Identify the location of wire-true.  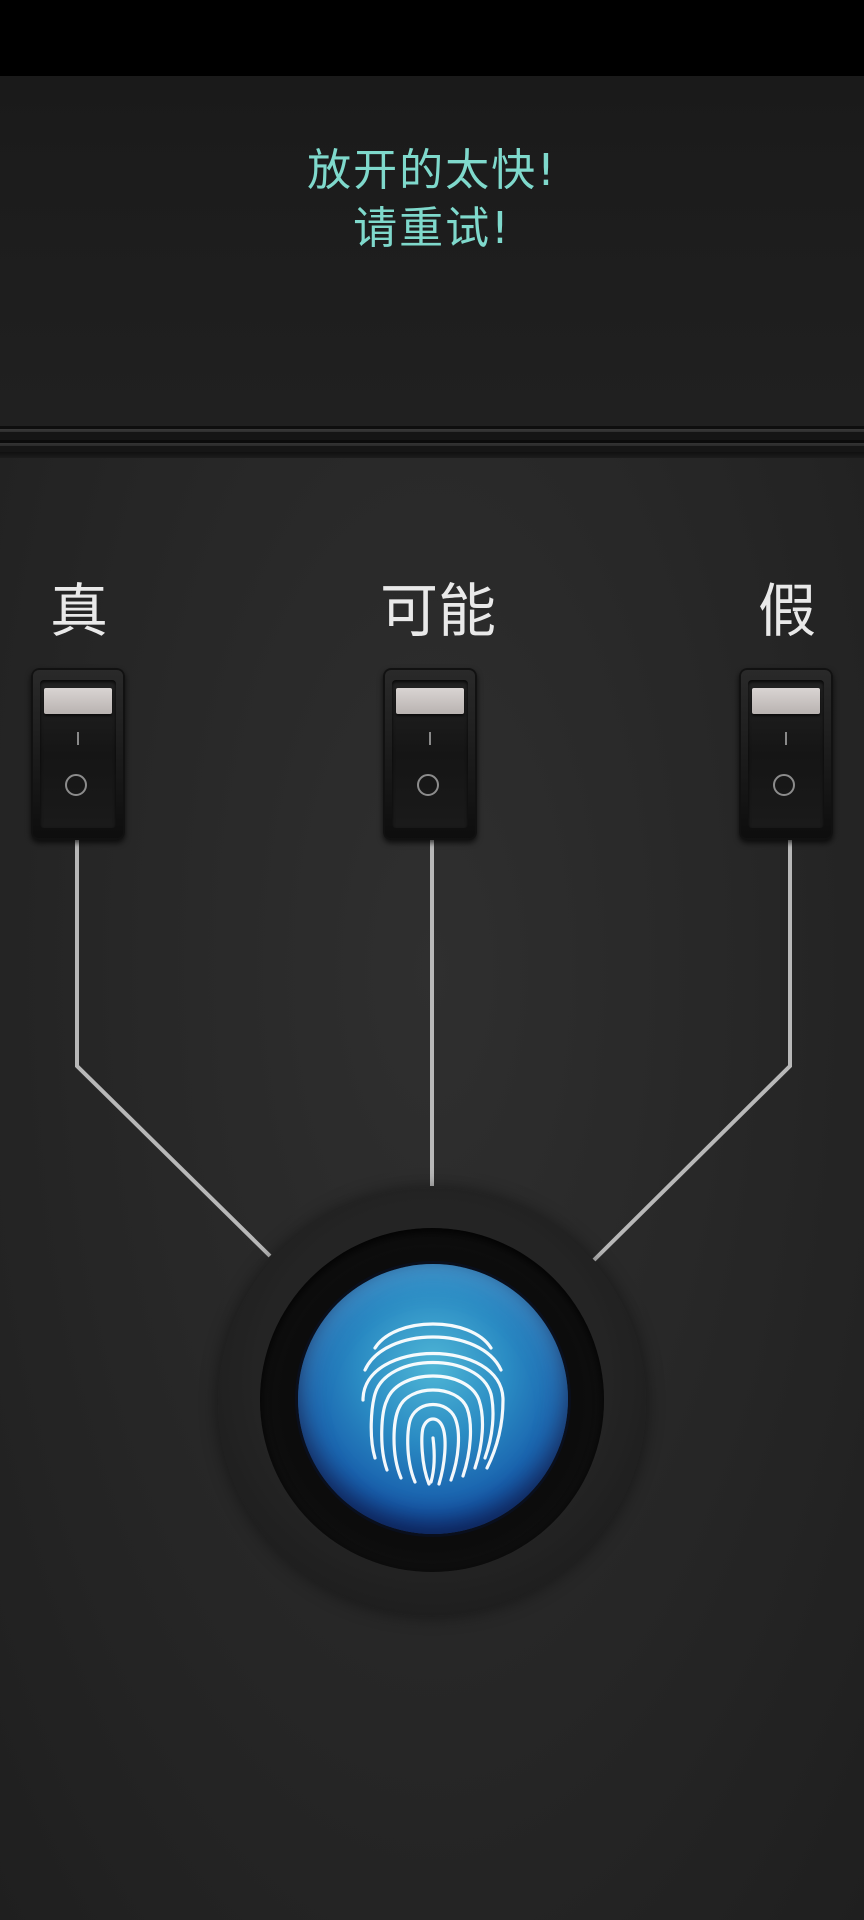
(173, 1049).